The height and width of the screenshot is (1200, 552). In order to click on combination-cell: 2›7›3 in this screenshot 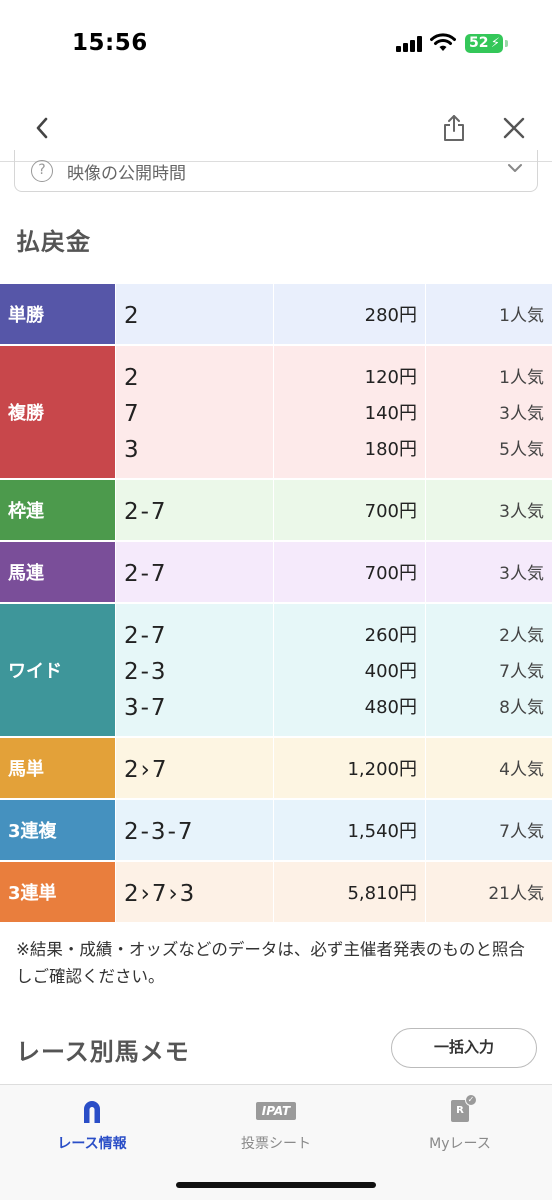, I will do `click(195, 892)`.